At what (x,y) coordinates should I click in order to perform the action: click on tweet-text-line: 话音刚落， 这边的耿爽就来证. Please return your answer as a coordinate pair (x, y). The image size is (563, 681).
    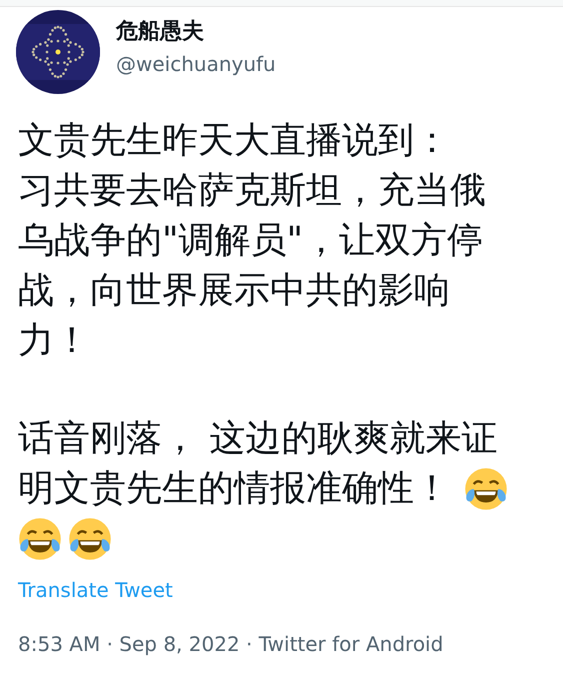
    Looking at the image, I should click on (258, 439).